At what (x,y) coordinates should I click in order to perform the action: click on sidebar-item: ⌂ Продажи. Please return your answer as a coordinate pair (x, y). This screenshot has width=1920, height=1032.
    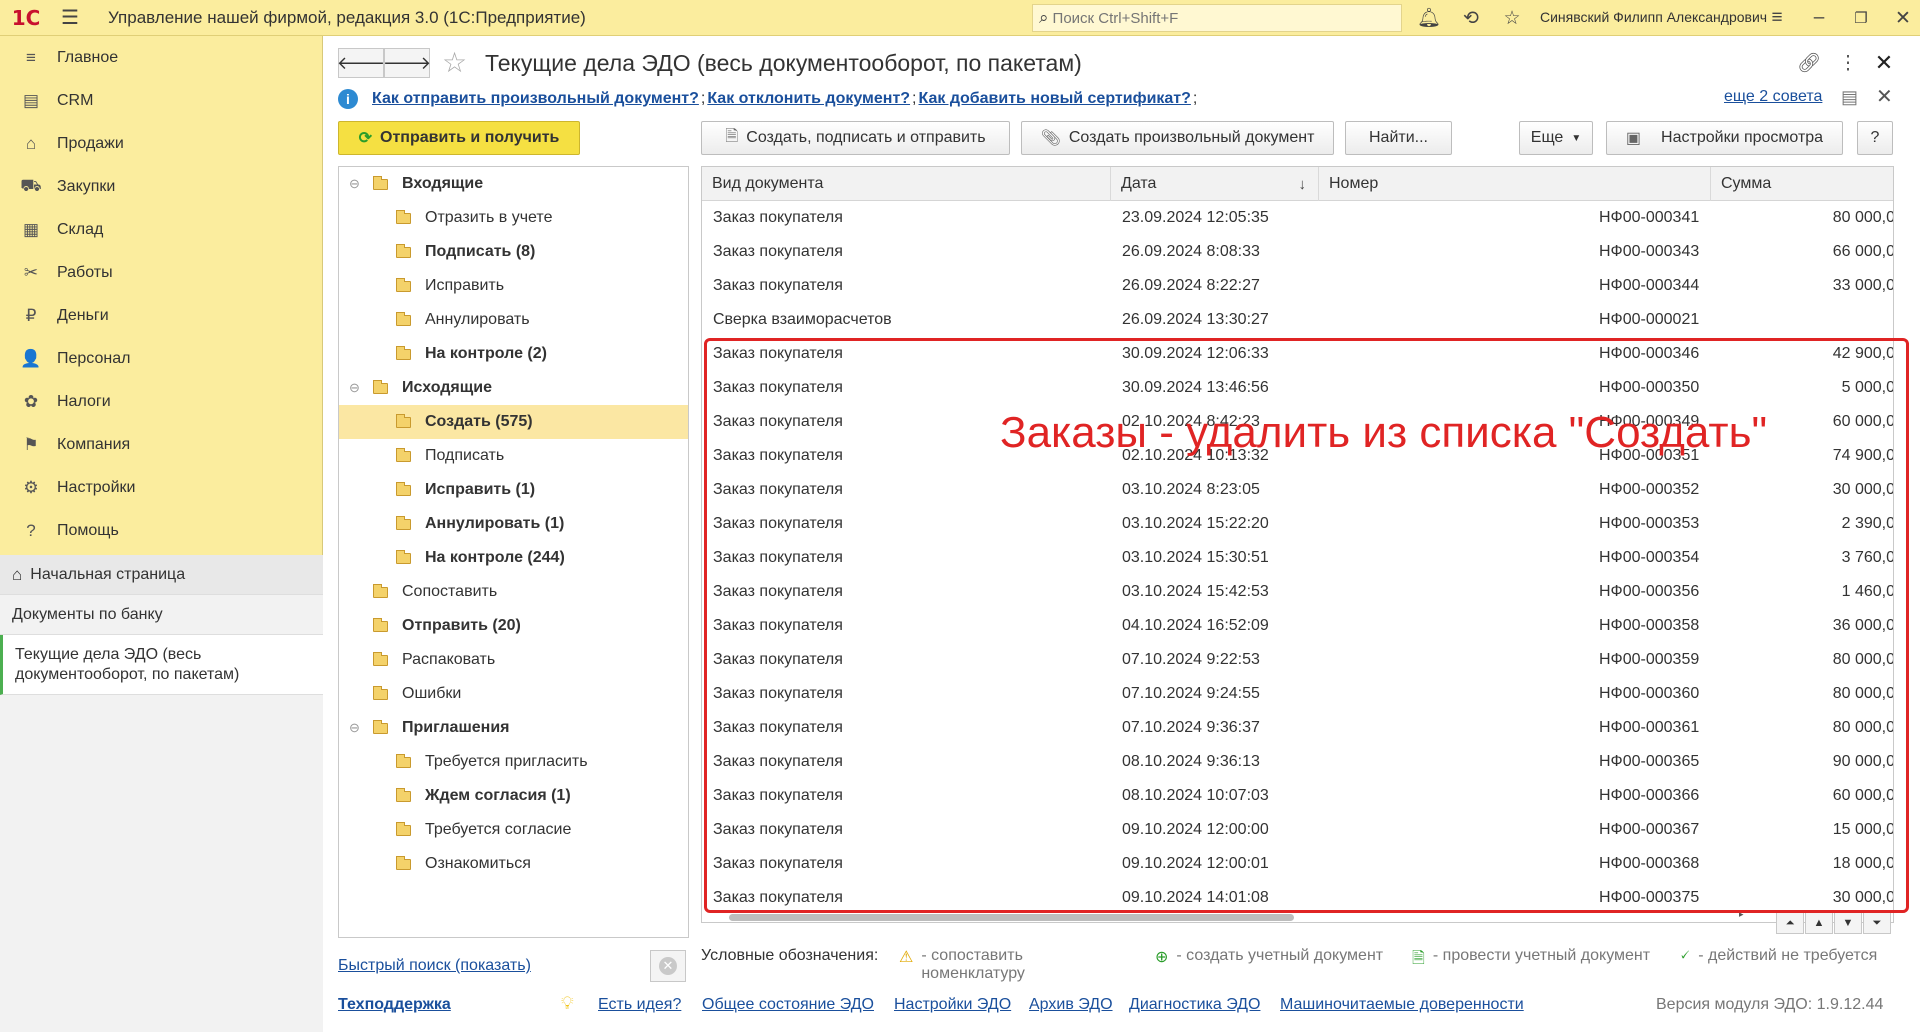
    Looking at the image, I should click on (161, 143).